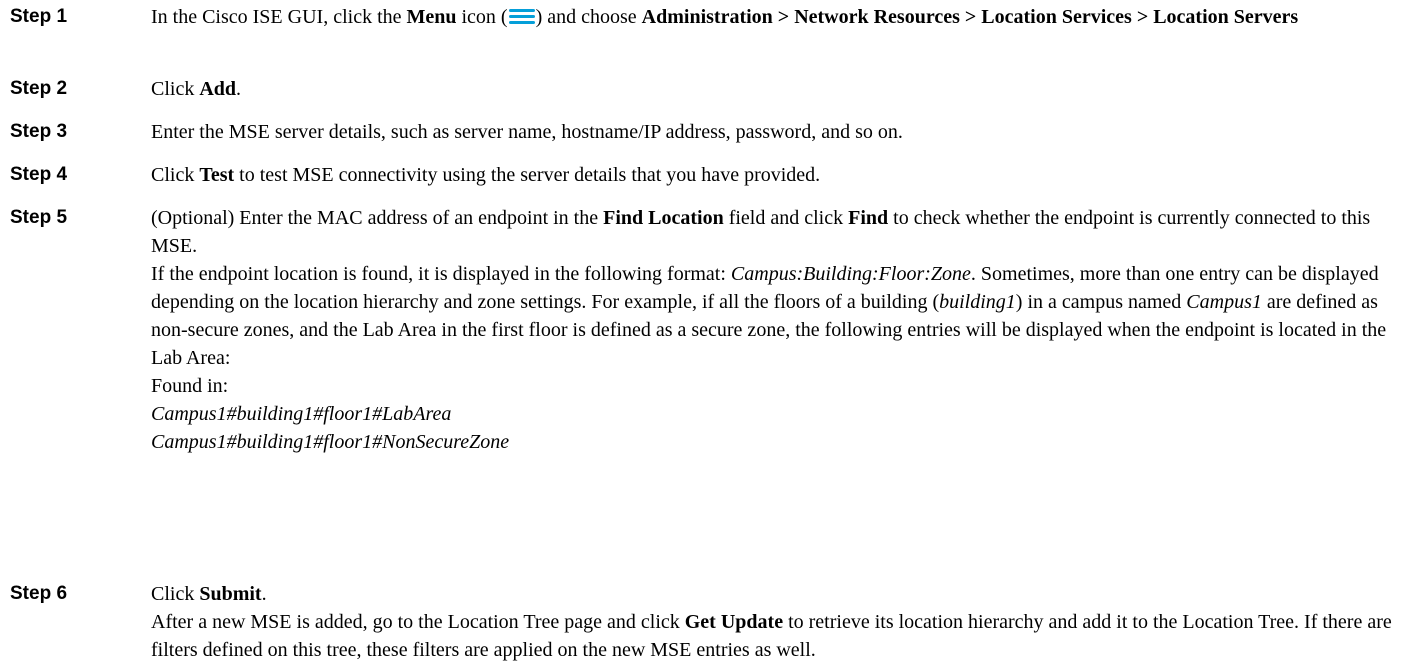 This screenshot has width=1424, height=665. What do you see at coordinates (977, 302) in the screenshot?
I see `building-term: building1` at bounding box center [977, 302].